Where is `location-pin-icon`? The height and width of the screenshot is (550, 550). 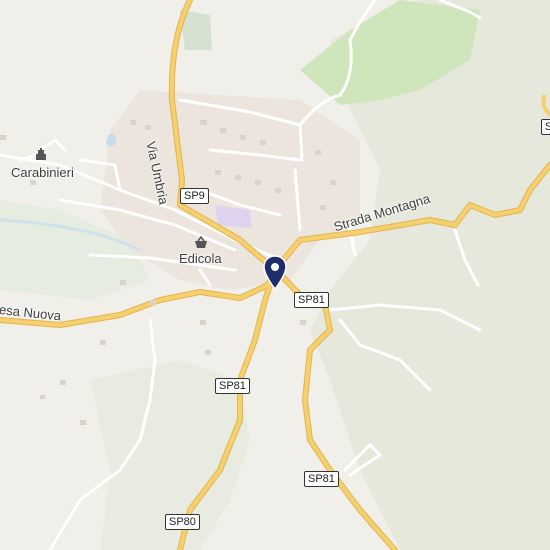
location-pin-icon is located at coordinates (275, 273).